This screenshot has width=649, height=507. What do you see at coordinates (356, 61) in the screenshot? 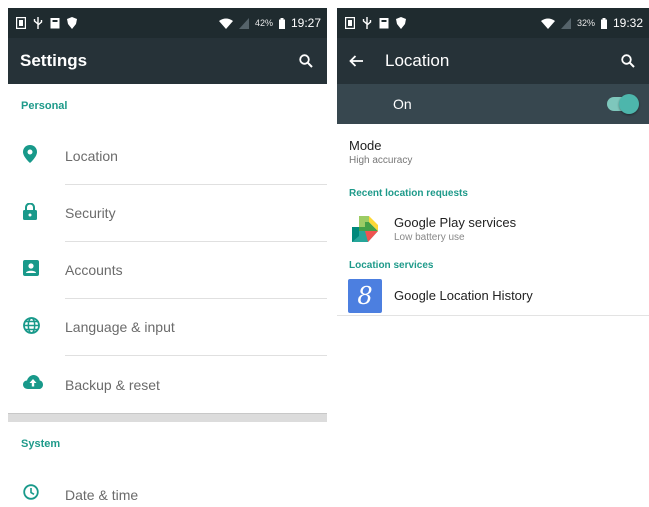
I see `back-arrow-icon` at bounding box center [356, 61].